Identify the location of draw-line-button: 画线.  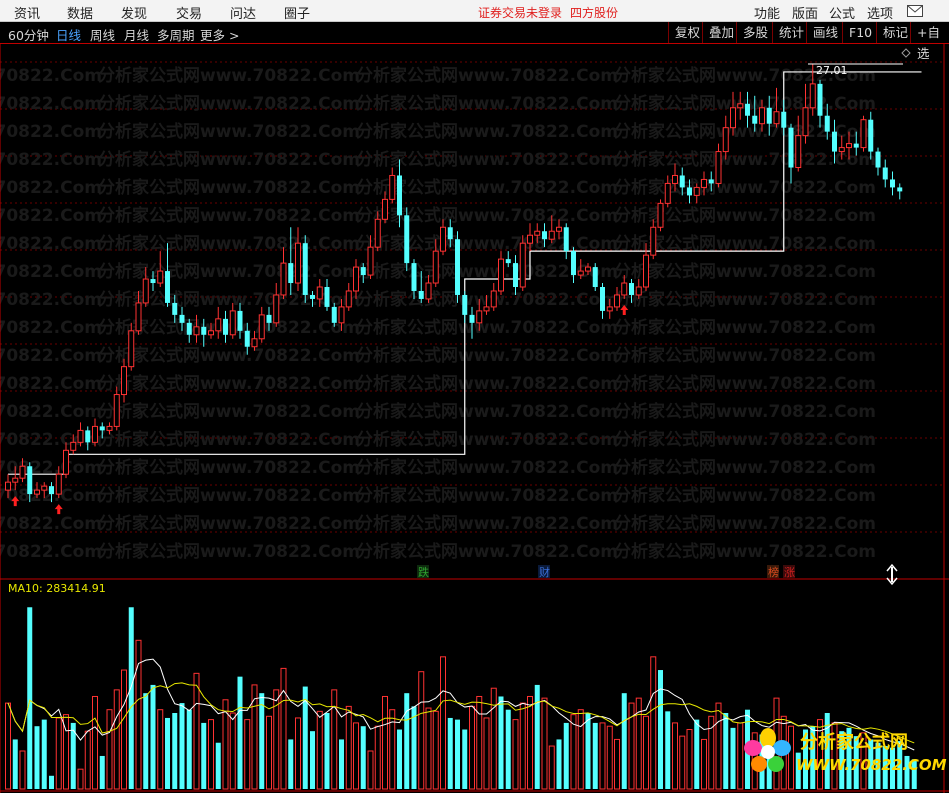
(825, 32).